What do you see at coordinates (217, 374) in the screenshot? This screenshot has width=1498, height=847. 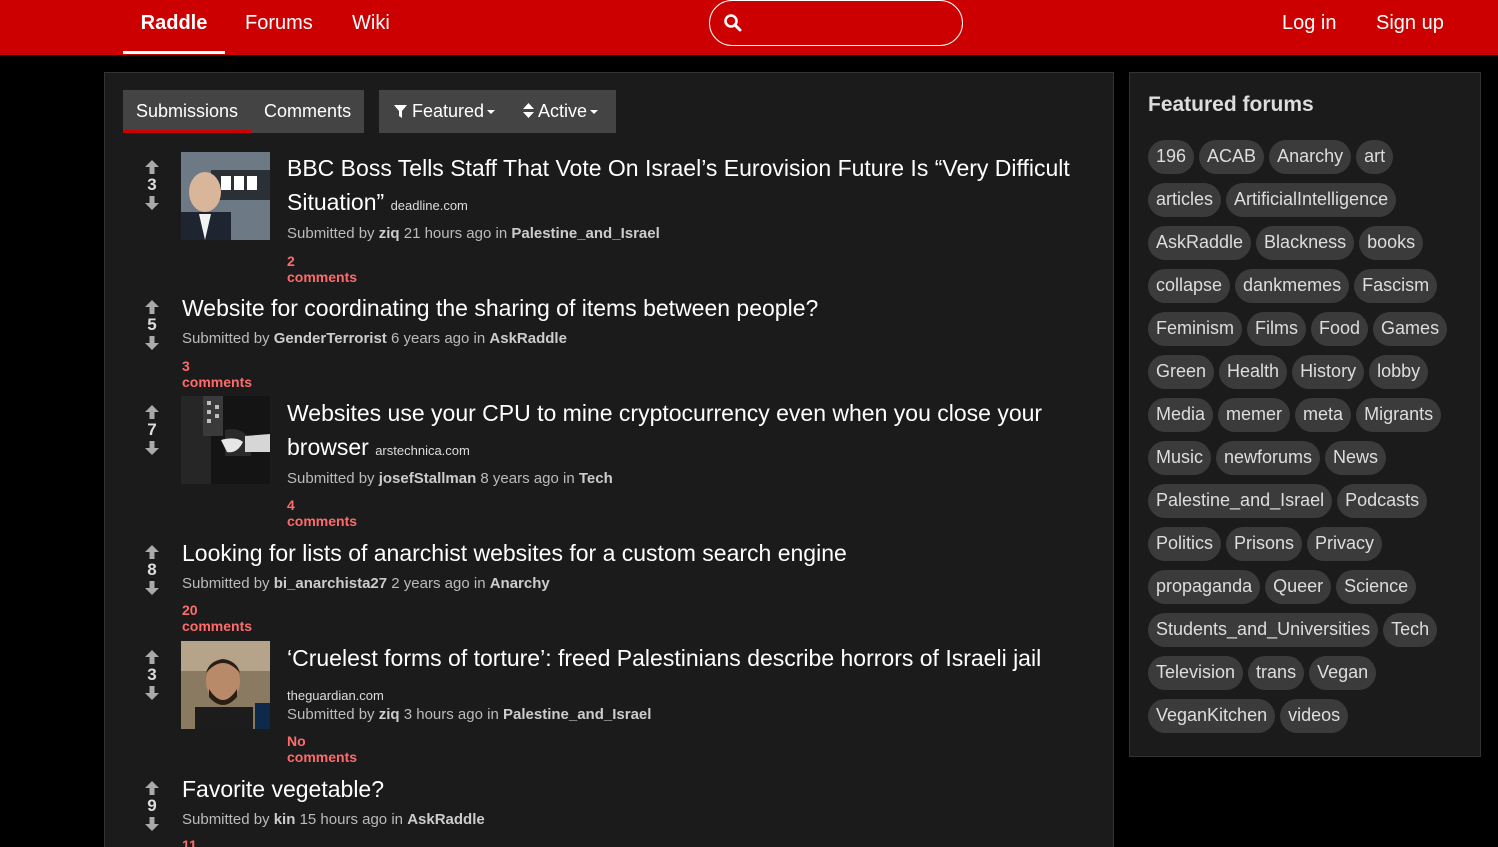 I see `comments-link: 3 comments` at bounding box center [217, 374].